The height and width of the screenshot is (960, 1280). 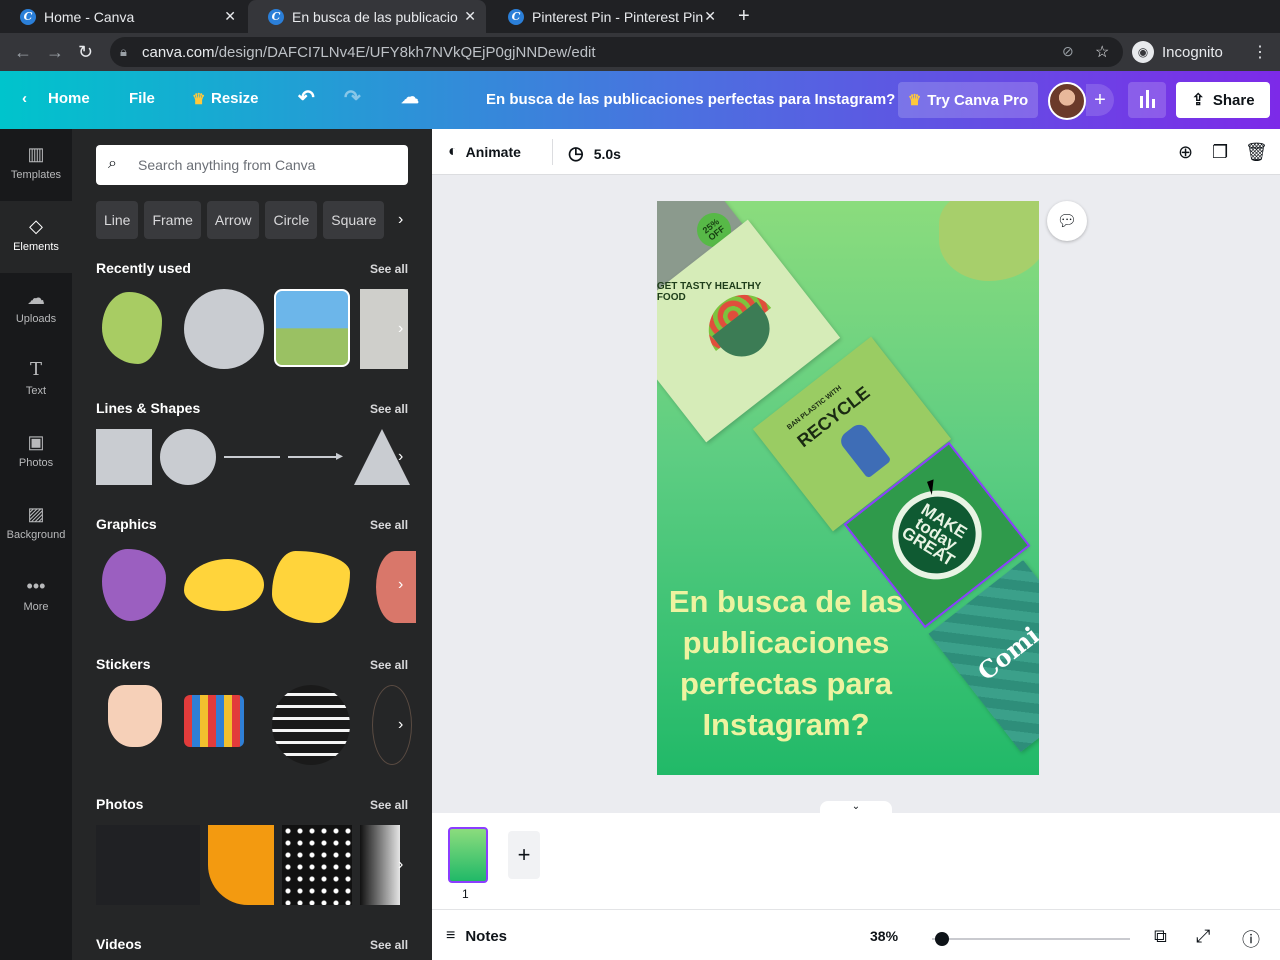 I want to click on zoom-level: 38%, so click(x=884, y=936).